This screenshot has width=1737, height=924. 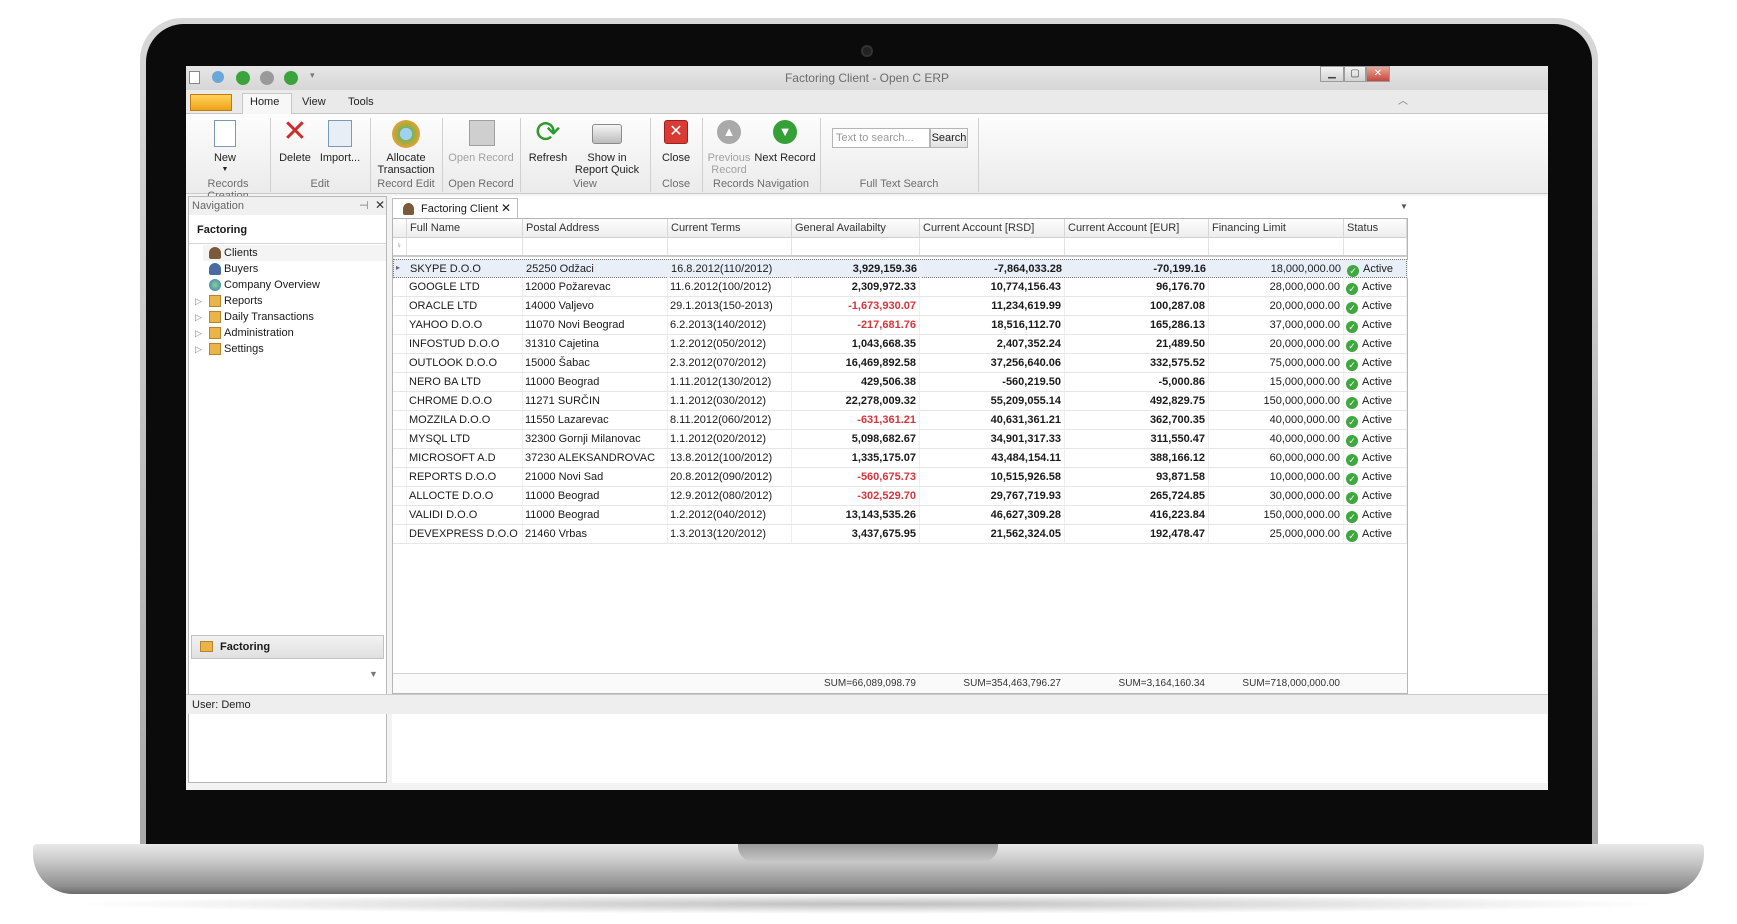 I want to click on cell-postal-address: 11000 Beograd, so click(x=595, y=382).